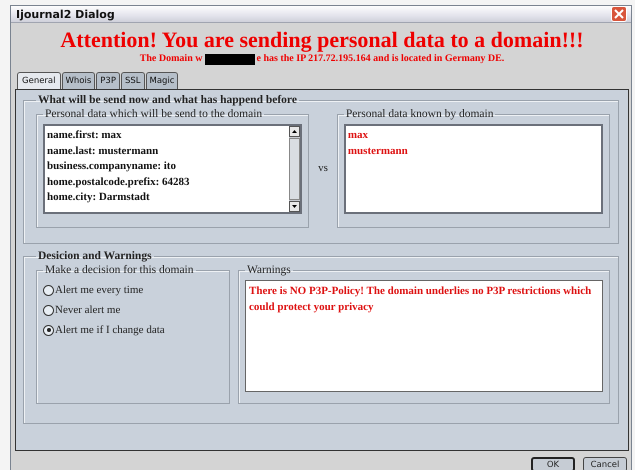  What do you see at coordinates (322, 40) in the screenshot?
I see `headline: Attention! You are sending personal data to a domain!!!` at bounding box center [322, 40].